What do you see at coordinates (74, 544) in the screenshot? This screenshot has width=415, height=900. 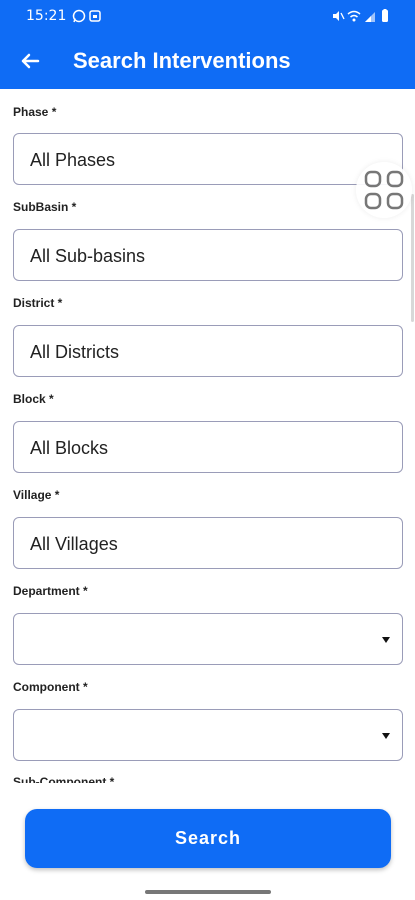 I see `village-value: All Villages` at bounding box center [74, 544].